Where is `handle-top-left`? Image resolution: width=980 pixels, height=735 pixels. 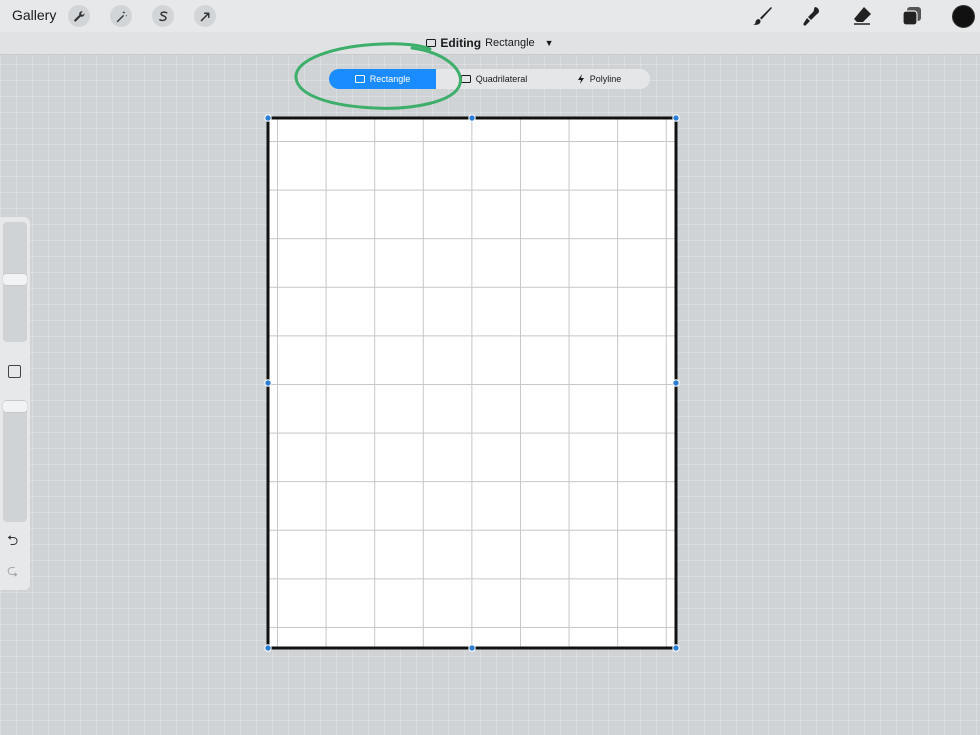
handle-top-left is located at coordinates (268, 118).